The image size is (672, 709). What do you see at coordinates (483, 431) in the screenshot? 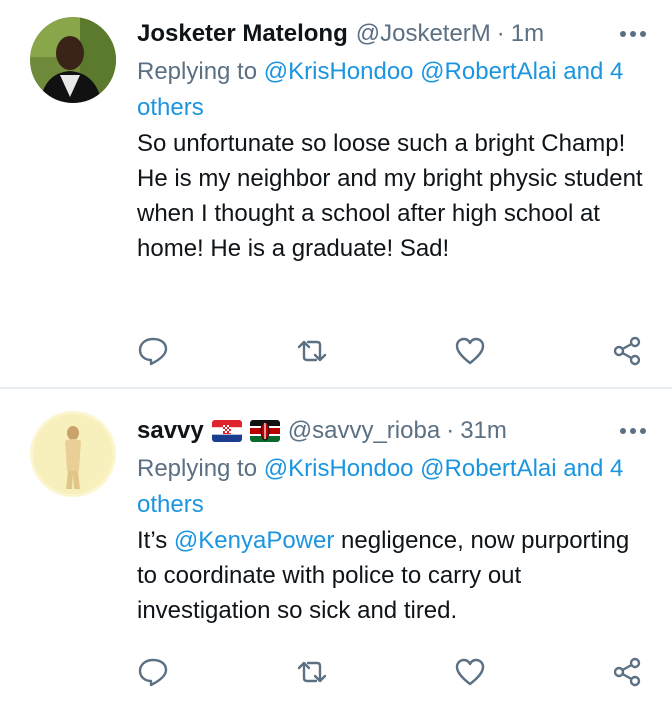
I see `timestamp: 31m` at bounding box center [483, 431].